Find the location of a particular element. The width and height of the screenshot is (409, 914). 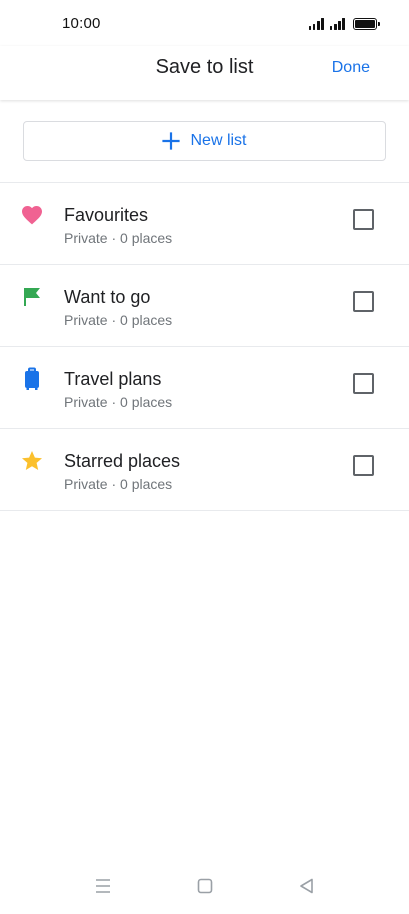

list-item-title: Want to go is located at coordinates (107, 297).